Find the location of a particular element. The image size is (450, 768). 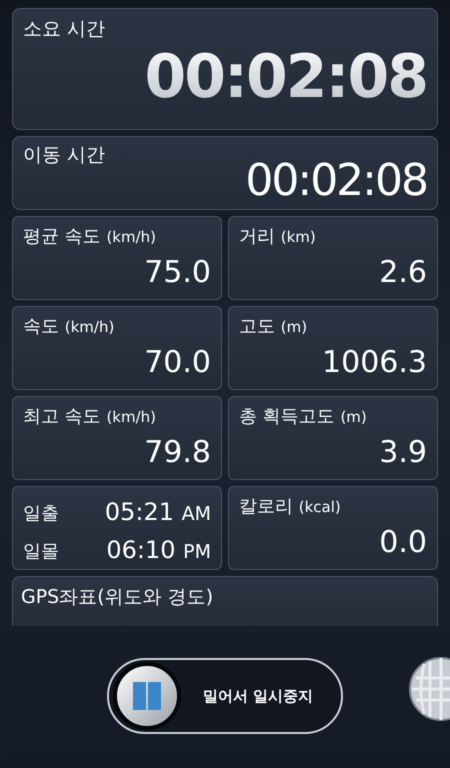

stat-label: 최고 속도 (km/h) is located at coordinates (89, 417).